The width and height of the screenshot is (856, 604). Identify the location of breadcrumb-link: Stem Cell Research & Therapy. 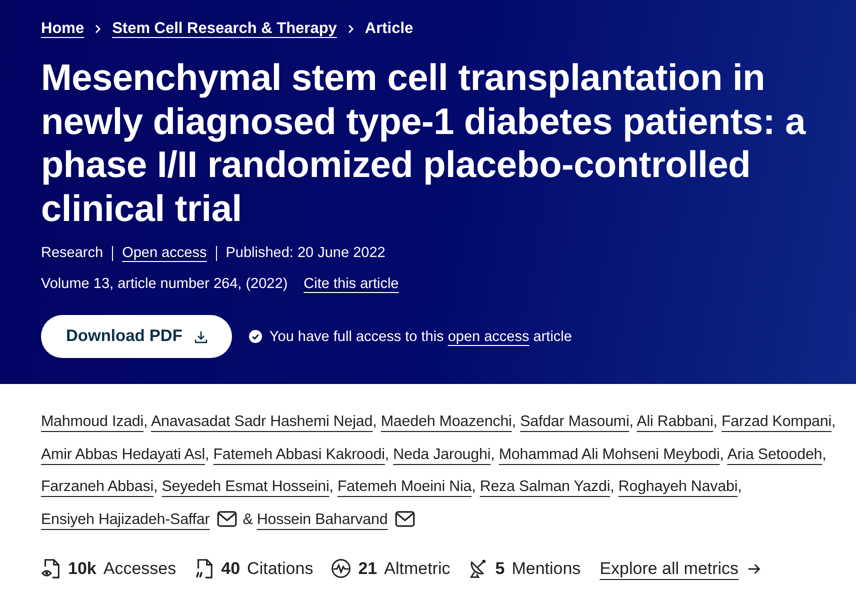
(224, 29).